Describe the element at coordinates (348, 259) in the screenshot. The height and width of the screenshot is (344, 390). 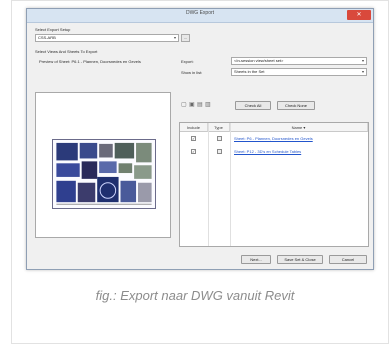
I see `cancel-button: Cancel` at that location.